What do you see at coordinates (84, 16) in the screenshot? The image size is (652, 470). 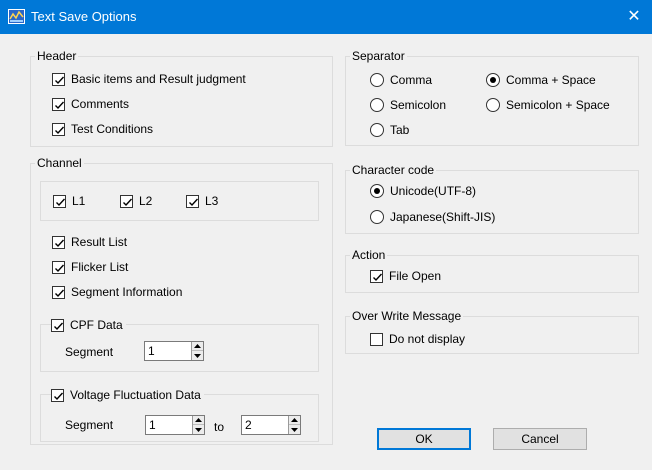 I see `window-title: Text Save Options` at bounding box center [84, 16].